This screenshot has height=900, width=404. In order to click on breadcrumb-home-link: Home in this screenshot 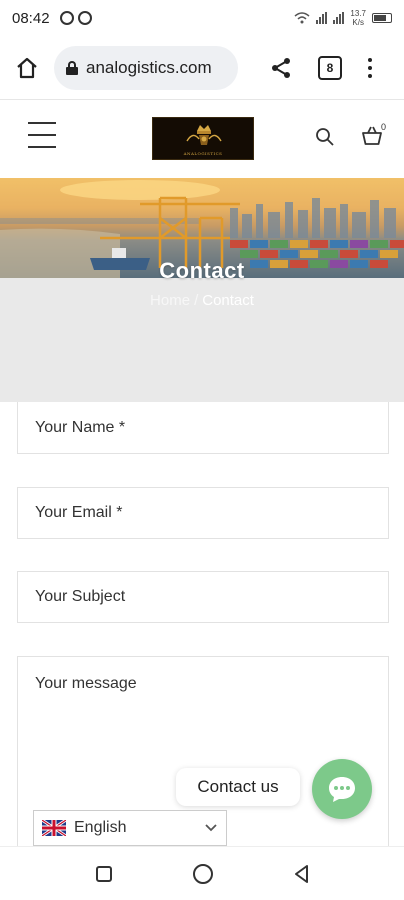, I will do `click(170, 300)`.